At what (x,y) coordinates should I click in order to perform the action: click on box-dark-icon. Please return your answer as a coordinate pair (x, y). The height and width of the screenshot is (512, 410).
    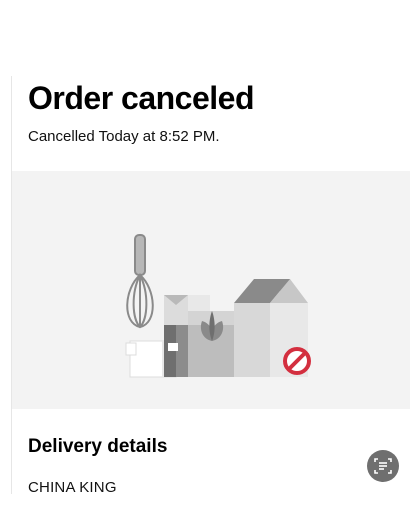
    Looking at the image, I should click on (177, 351).